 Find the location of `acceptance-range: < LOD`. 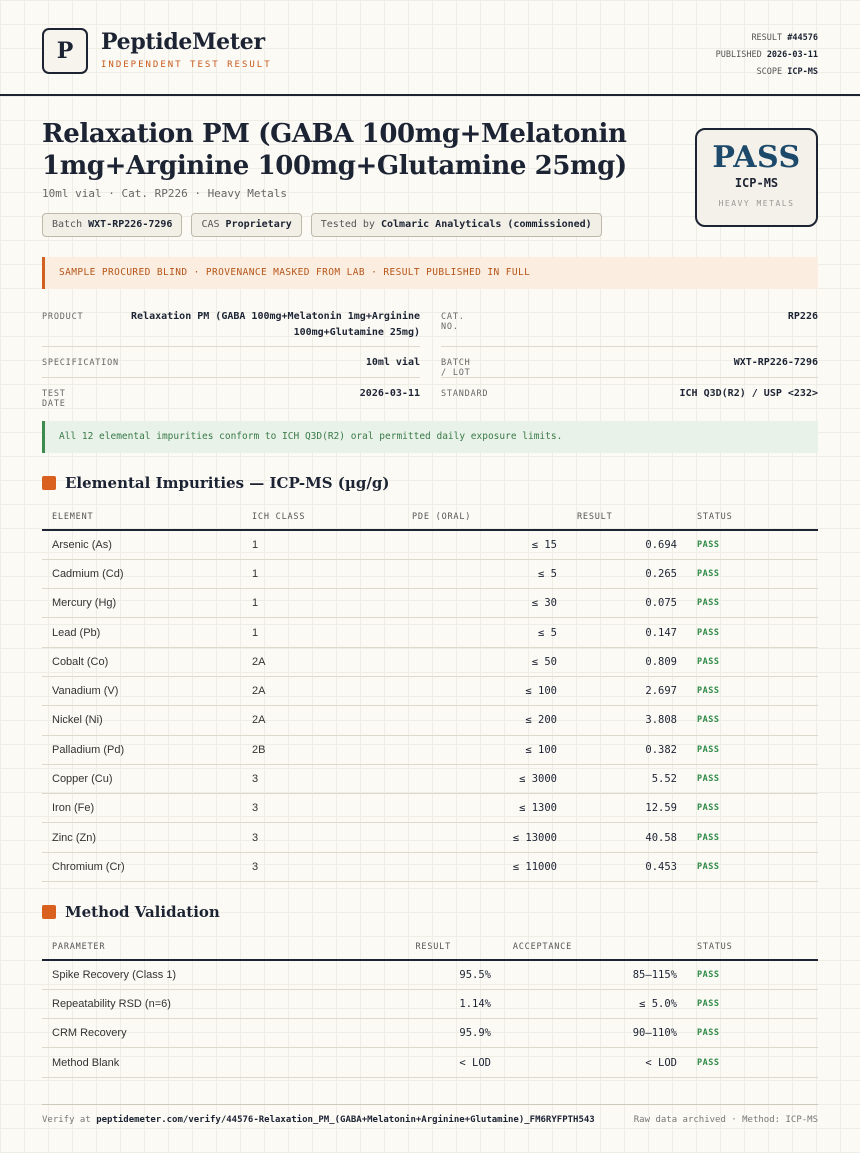

acceptance-range: < LOD is located at coordinates (594, 1062).